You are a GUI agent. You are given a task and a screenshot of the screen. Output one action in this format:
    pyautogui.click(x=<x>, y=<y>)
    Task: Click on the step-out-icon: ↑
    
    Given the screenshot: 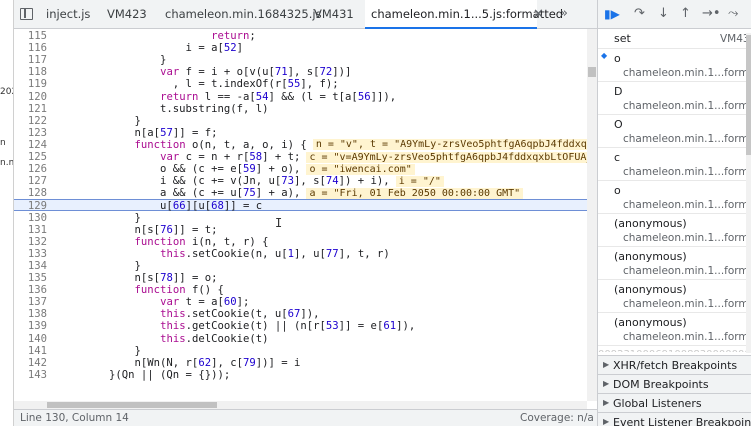 What is the action you would take?
    pyautogui.click(x=685, y=14)
    